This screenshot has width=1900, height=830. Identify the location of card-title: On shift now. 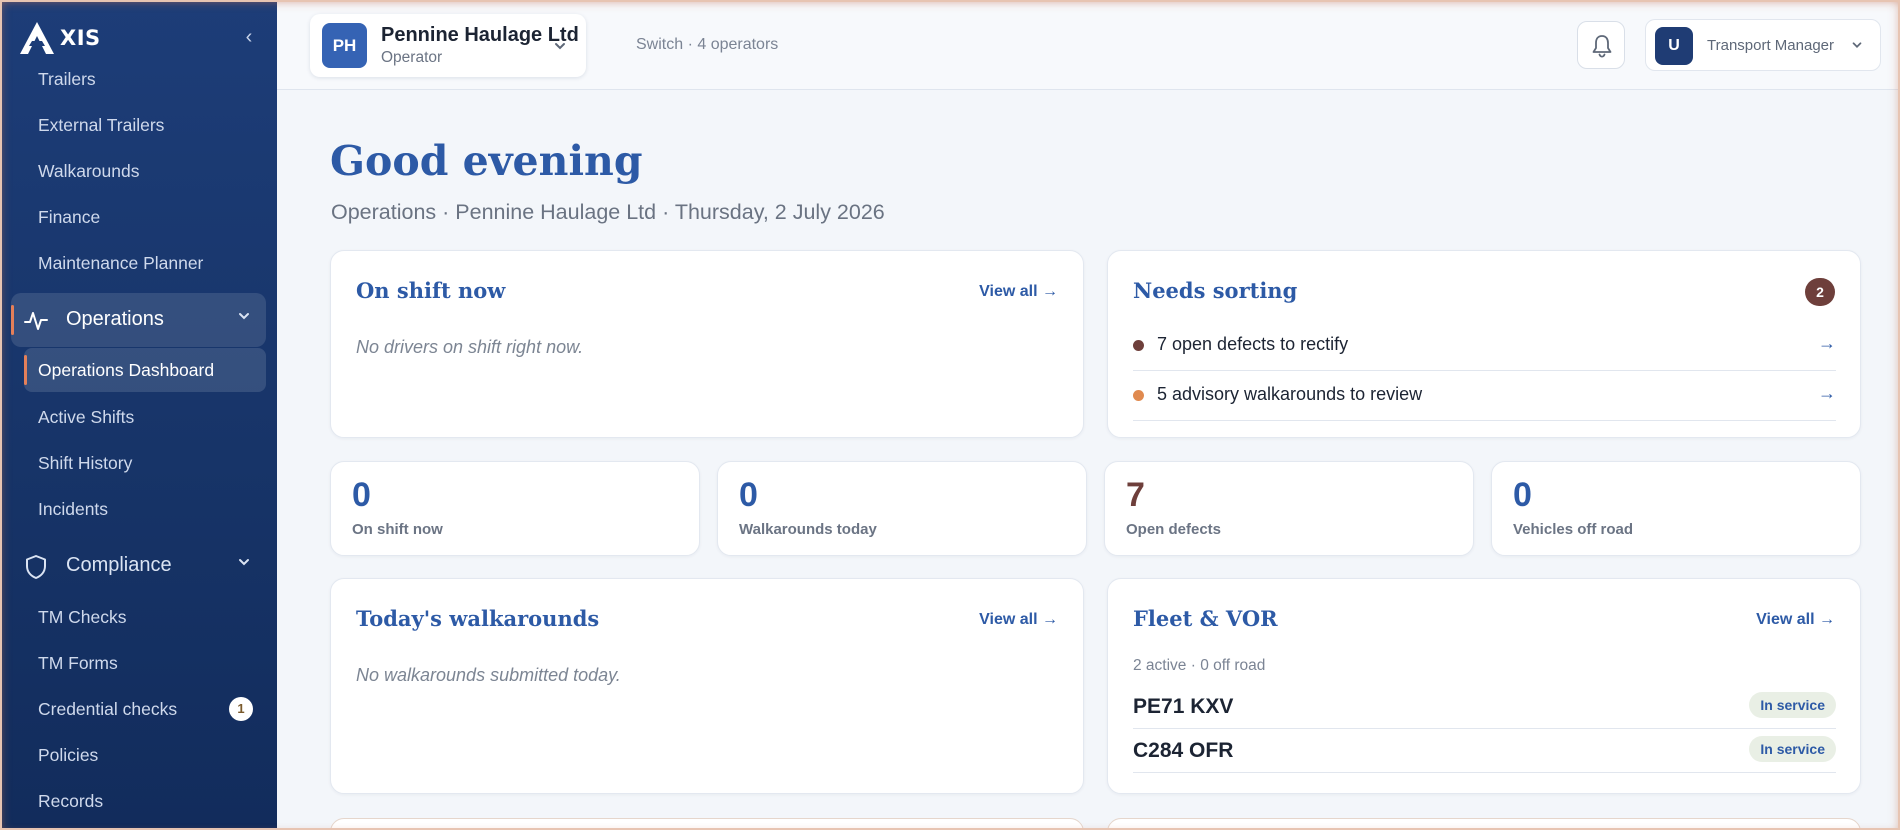
(431, 290).